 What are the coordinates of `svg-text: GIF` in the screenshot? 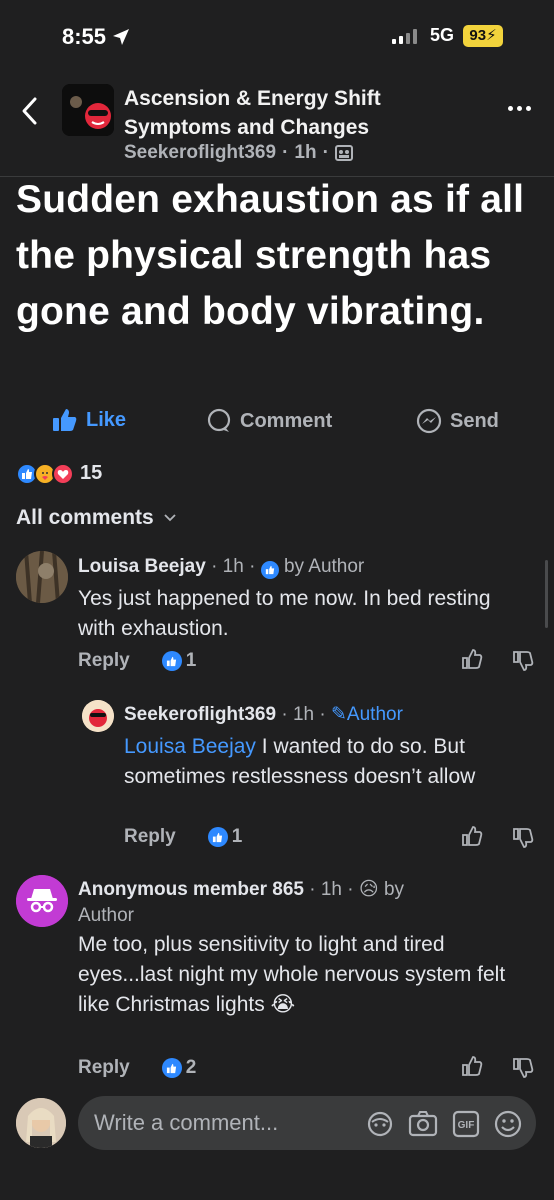 It's located at (466, 1125).